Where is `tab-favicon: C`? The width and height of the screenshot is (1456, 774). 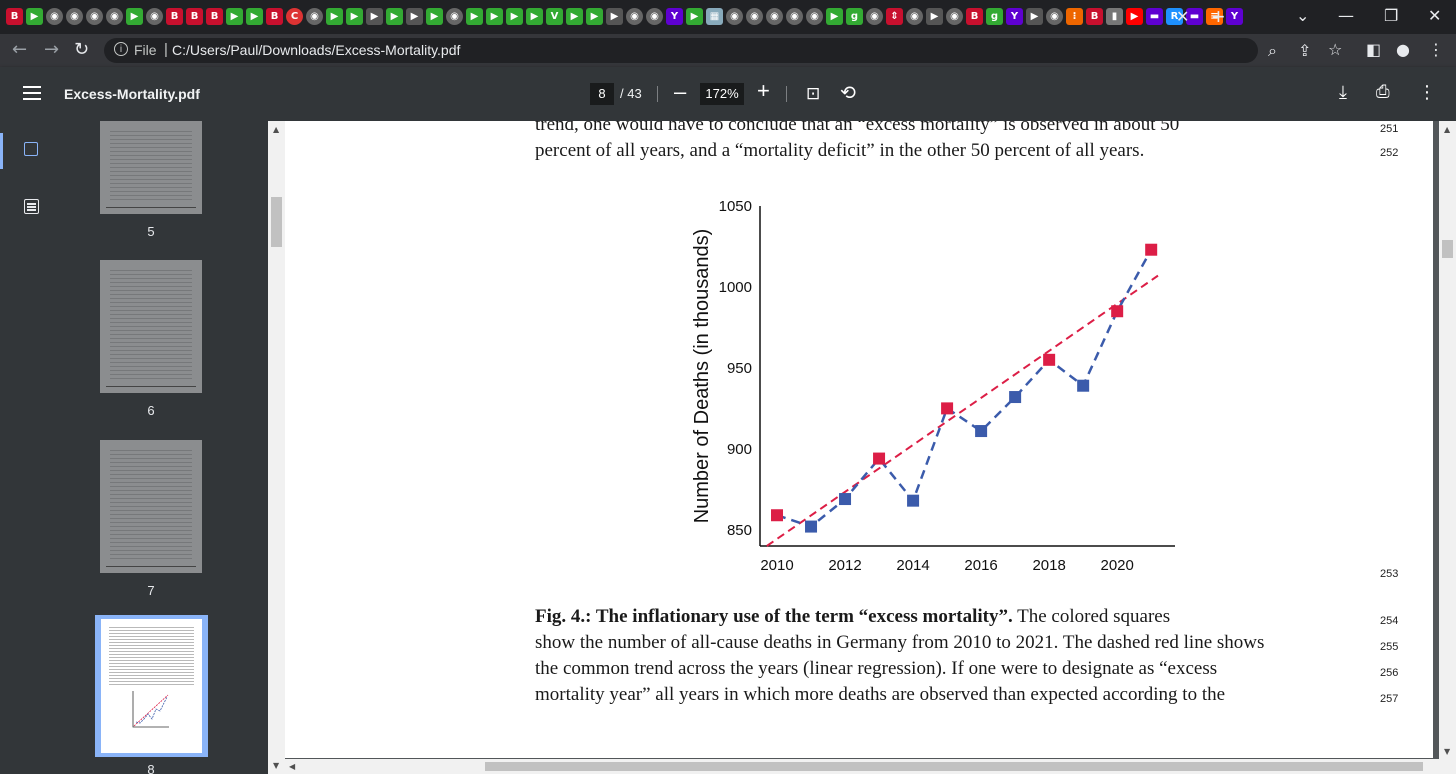
tab-favicon: C is located at coordinates (294, 16).